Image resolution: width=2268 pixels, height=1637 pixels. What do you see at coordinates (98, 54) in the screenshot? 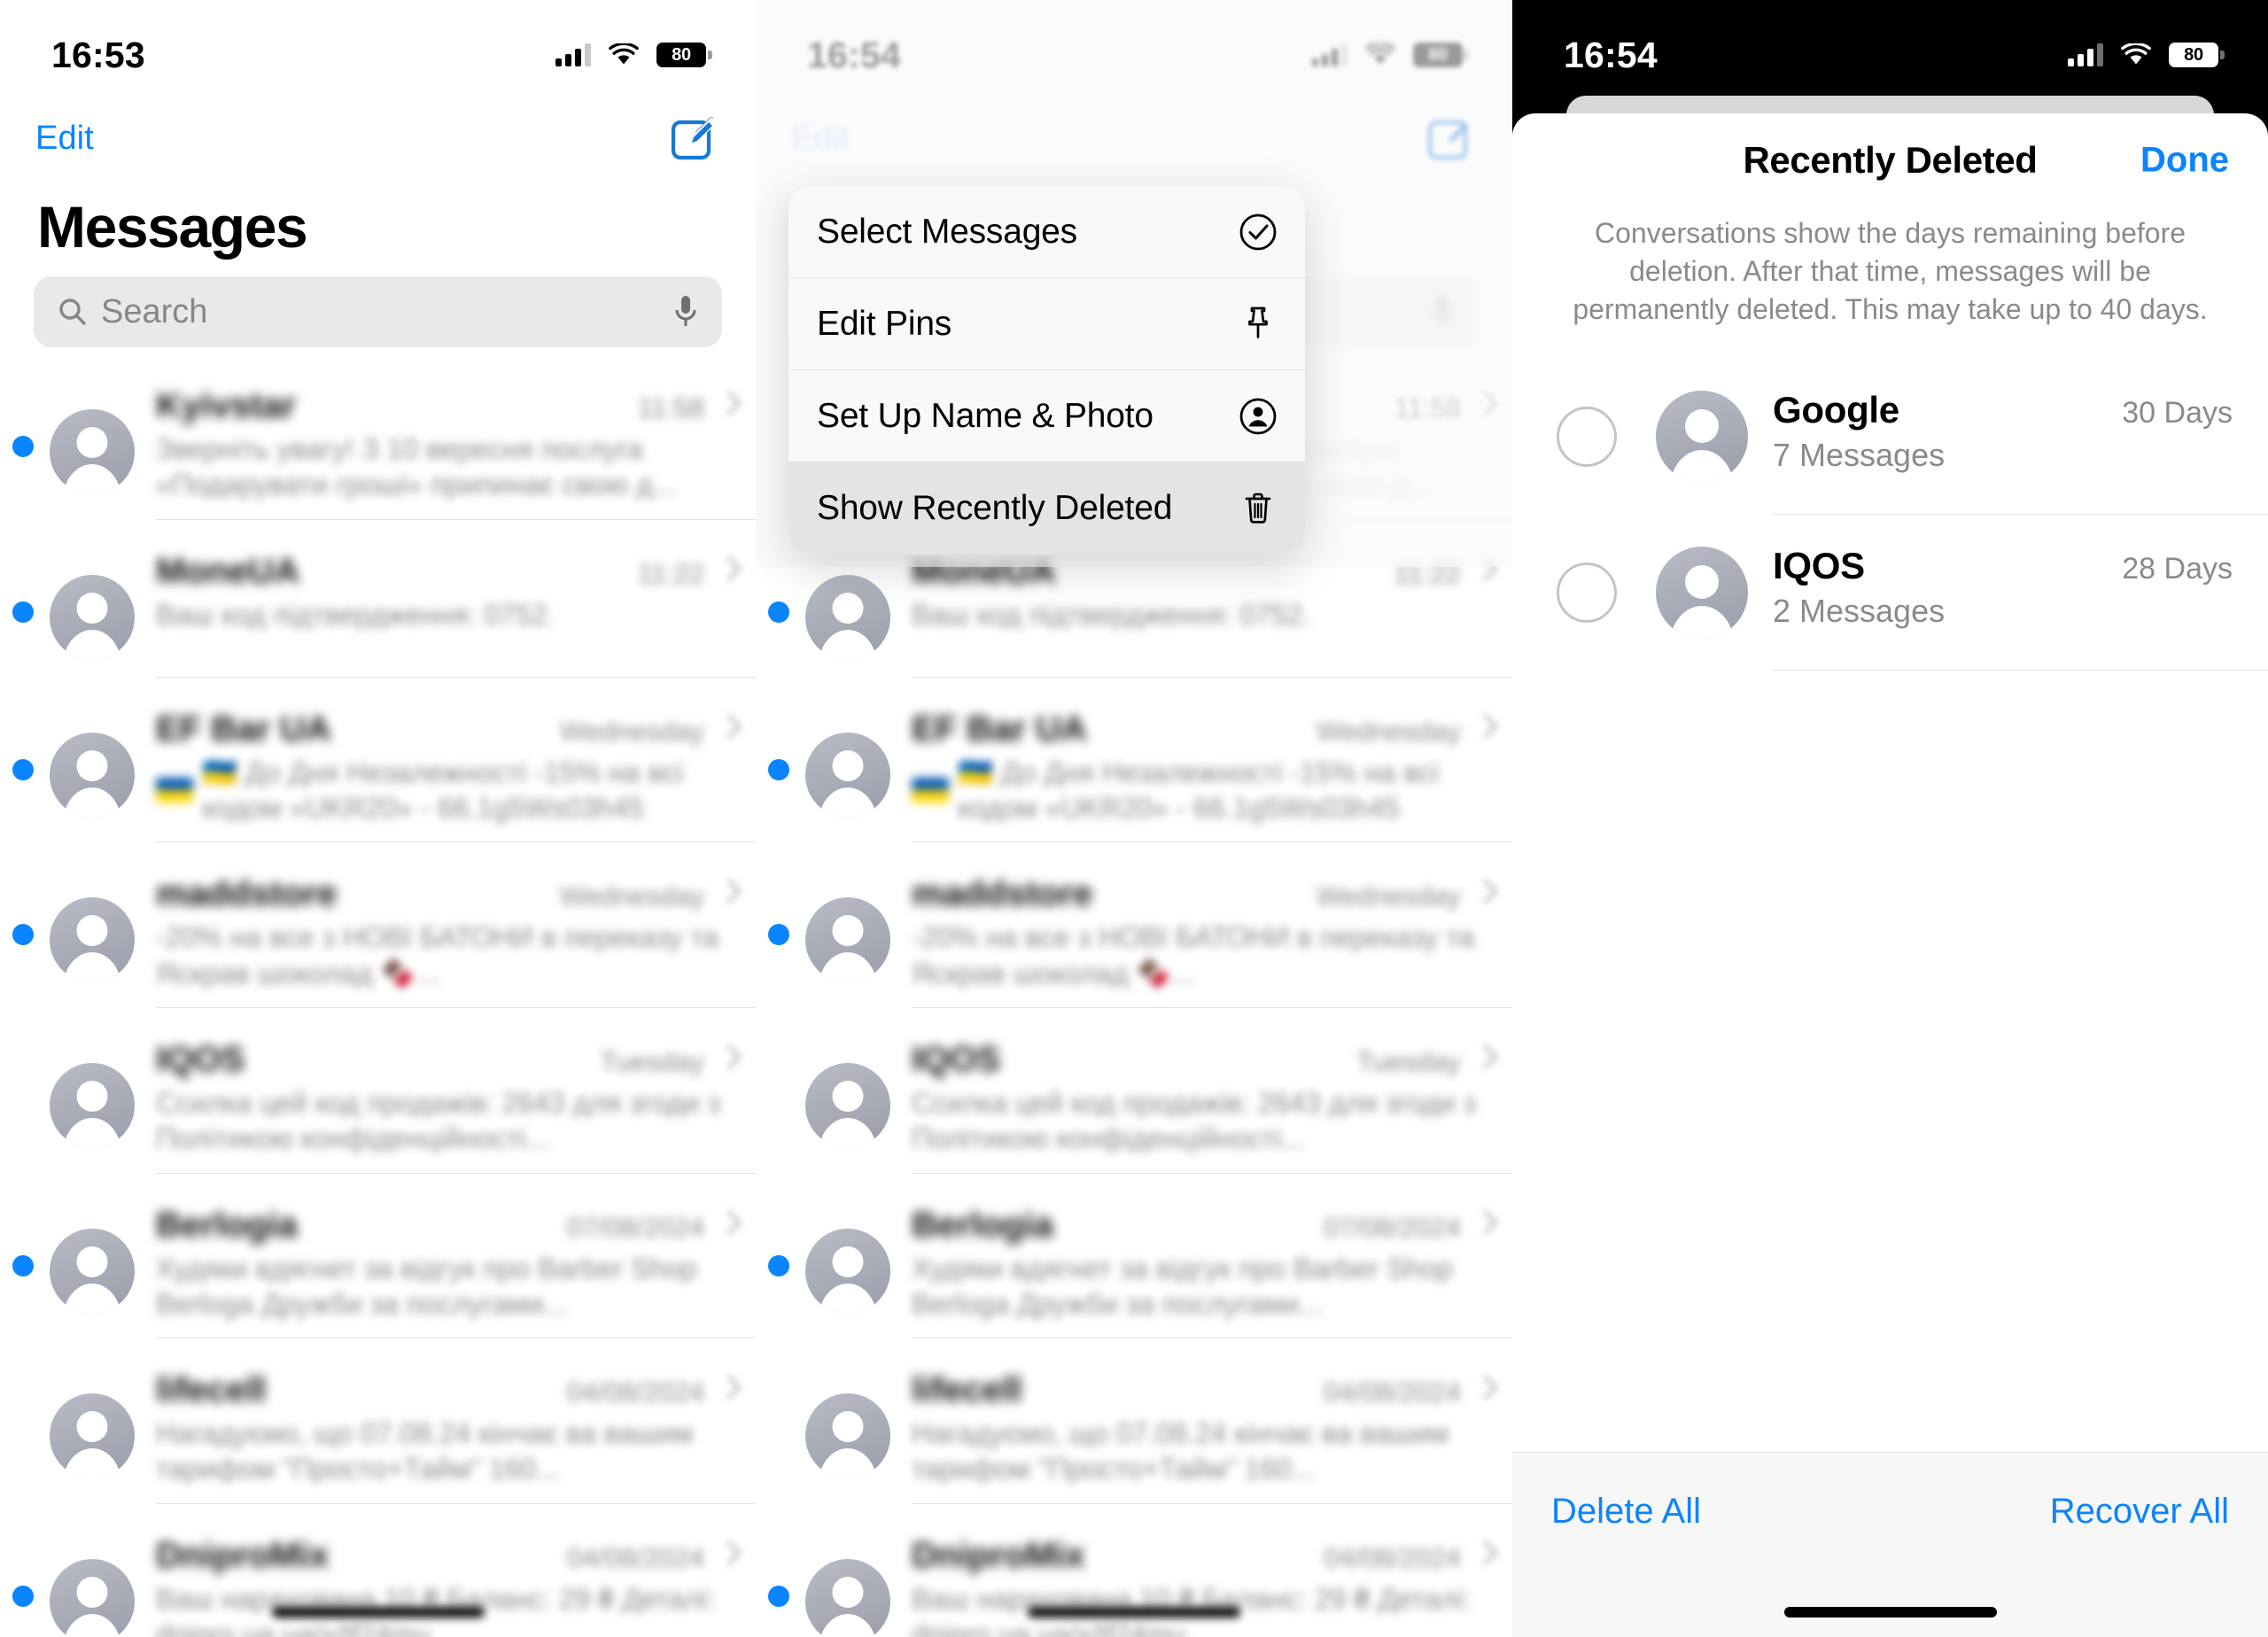
I see `status-time: 16:53` at bounding box center [98, 54].